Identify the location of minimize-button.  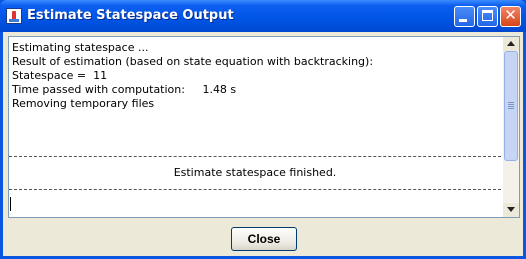
(464, 16).